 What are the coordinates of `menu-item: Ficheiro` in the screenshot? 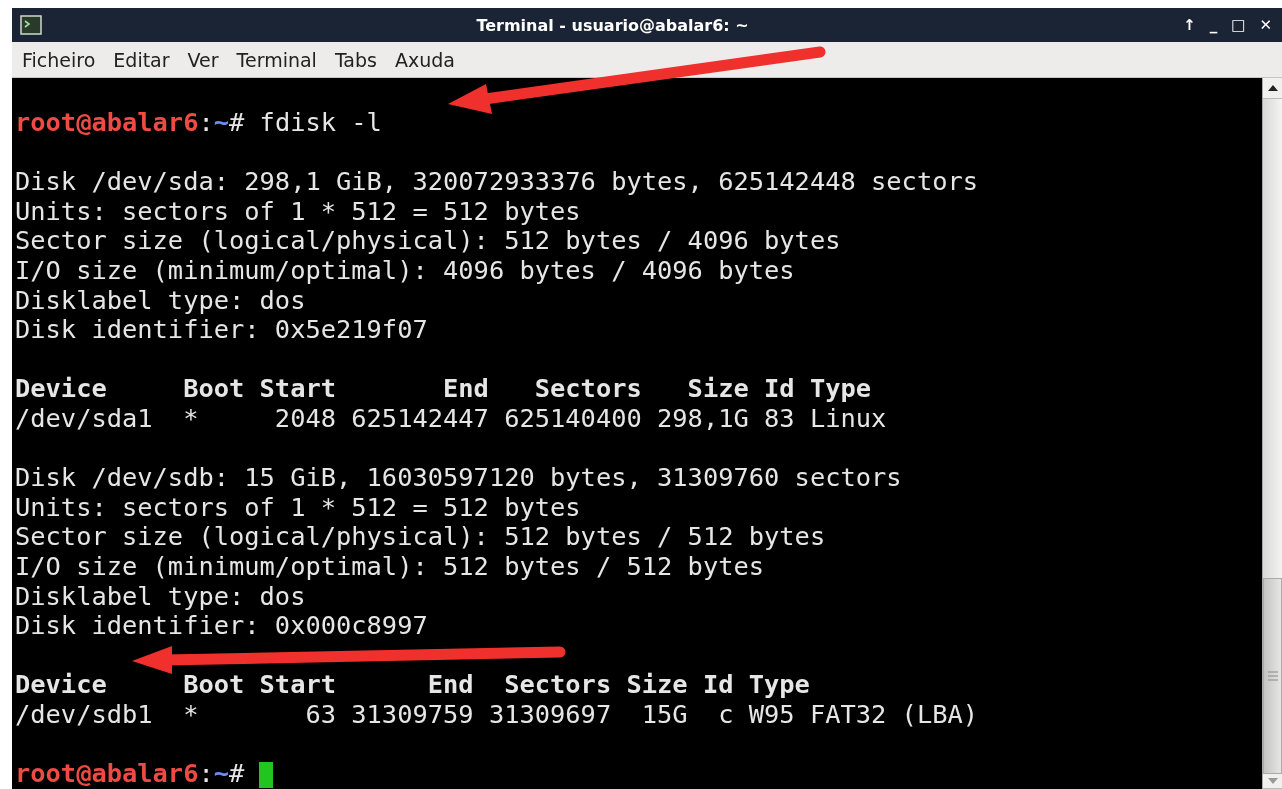 It's located at (59, 59).